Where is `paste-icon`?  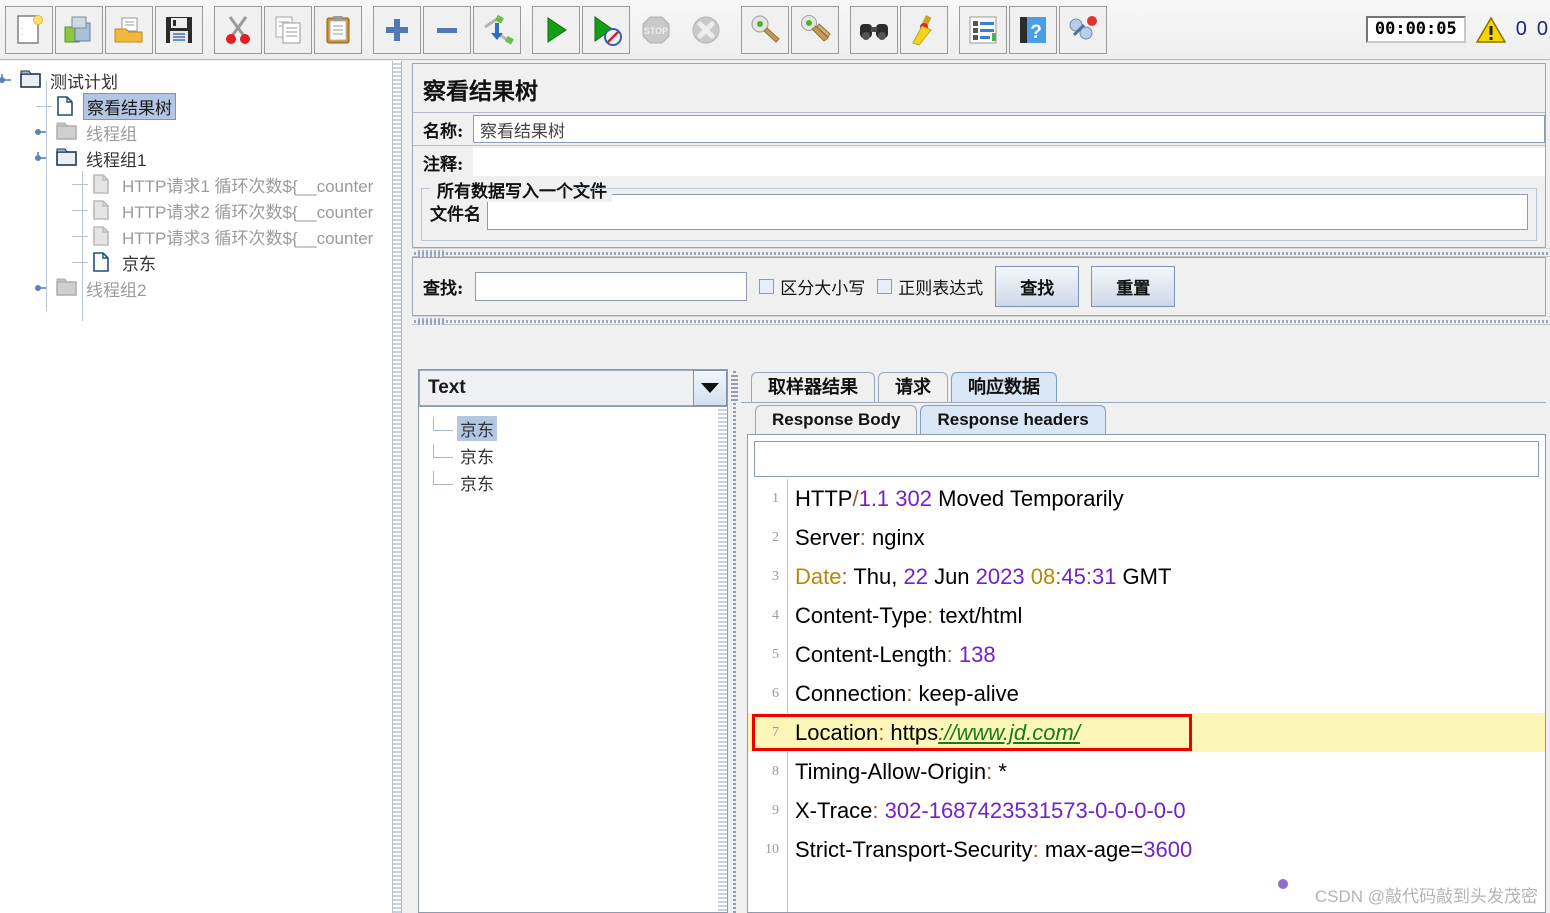 paste-icon is located at coordinates (338, 29).